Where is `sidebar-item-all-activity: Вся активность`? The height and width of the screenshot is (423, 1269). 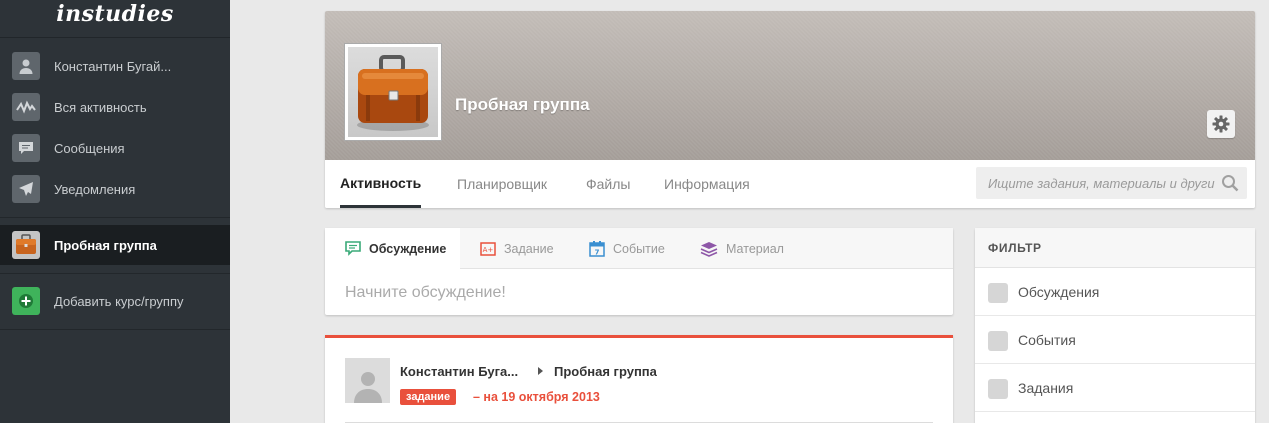
sidebar-item-all-activity: Вся активность is located at coordinates (115, 107).